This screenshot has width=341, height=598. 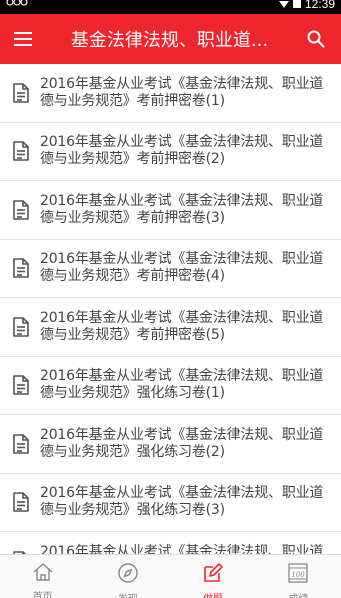 I want to click on list-item: 2016年基金从业考试《基金法律法规、职业道德与业务规范》强化练习卷(2), so click(x=170, y=444).